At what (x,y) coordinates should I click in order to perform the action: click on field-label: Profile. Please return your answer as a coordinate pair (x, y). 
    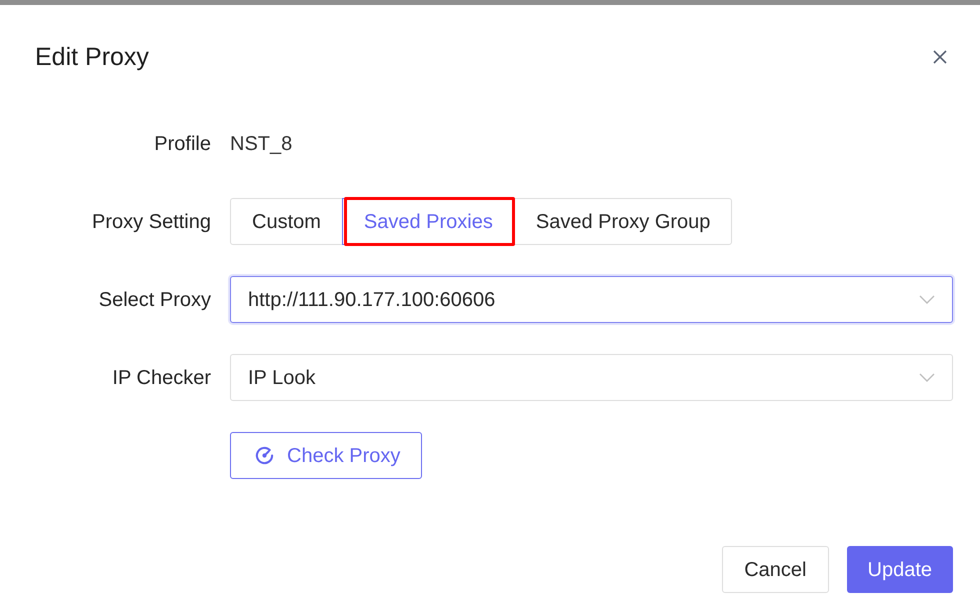
    Looking at the image, I should click on (182, 144).